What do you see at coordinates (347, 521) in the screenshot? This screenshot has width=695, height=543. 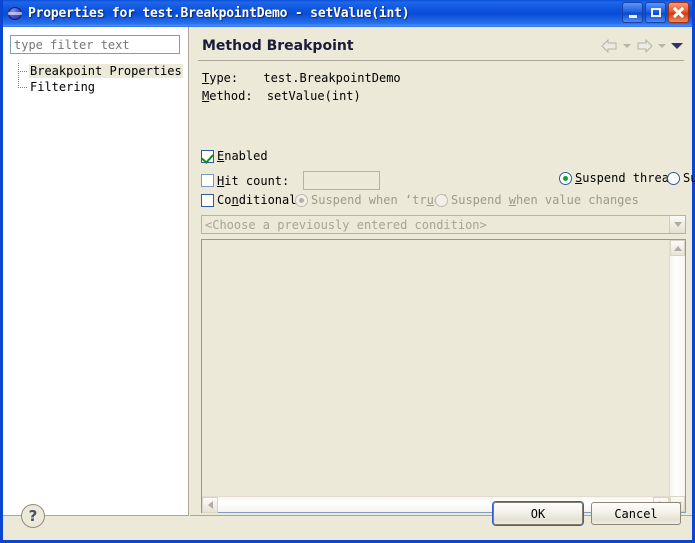 I see `dialog-button-bar: ? OK Cancel` at bounding box center [347, 521].